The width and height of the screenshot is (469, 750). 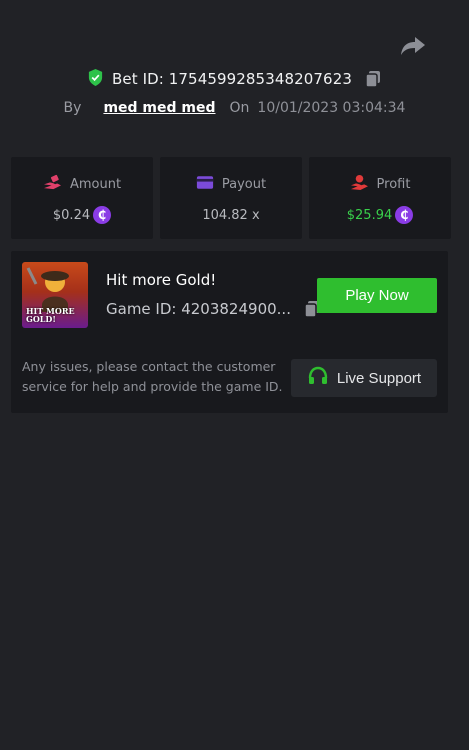 What do you see at coordinates (55, 295) in the screenshot?
I see `game-thumbnail: HIT MORE GOLD!` at bounding box center [55, 295].